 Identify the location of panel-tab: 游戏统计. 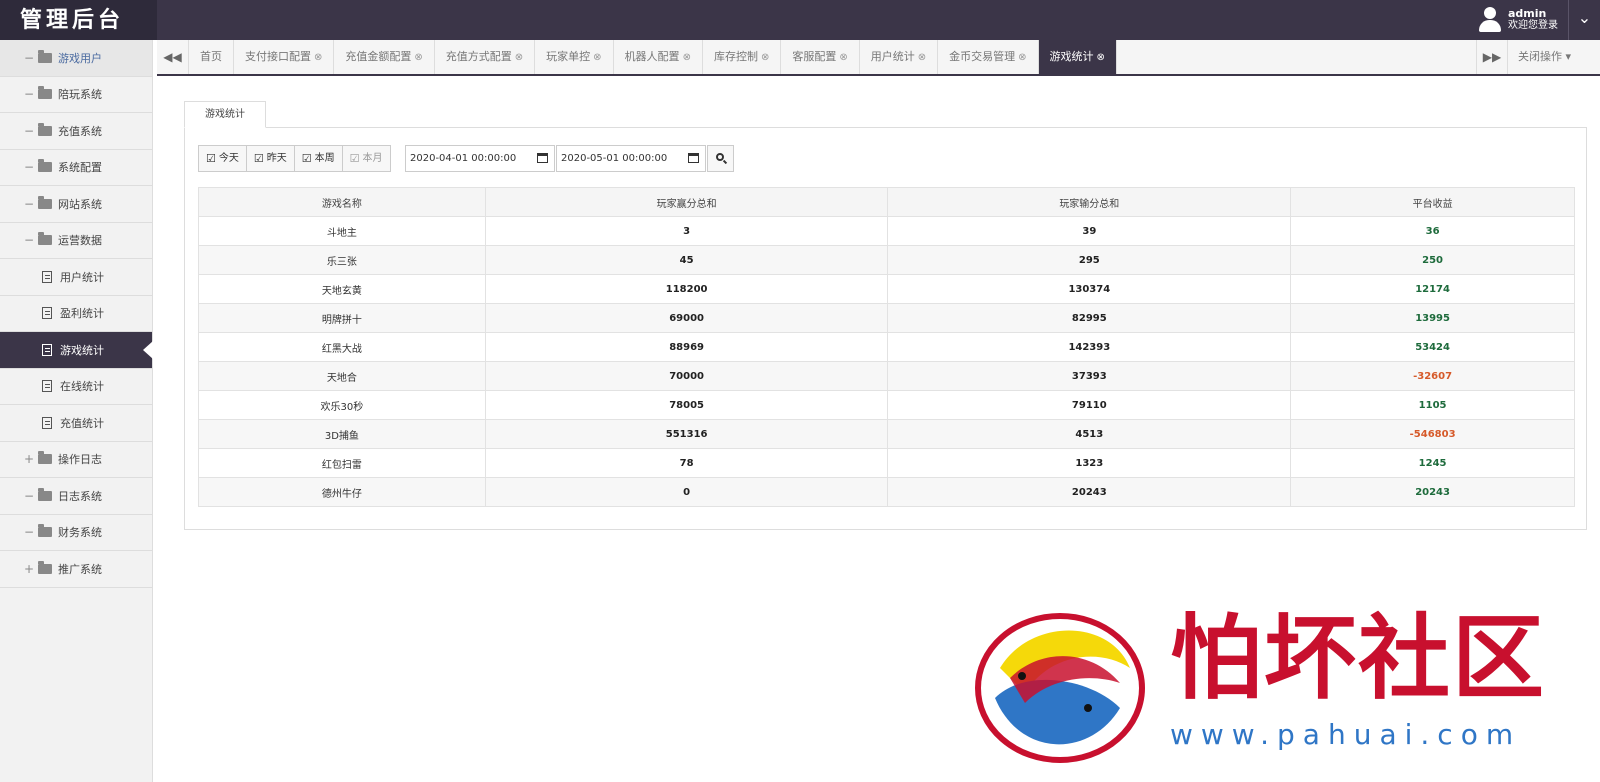
(225, 114).